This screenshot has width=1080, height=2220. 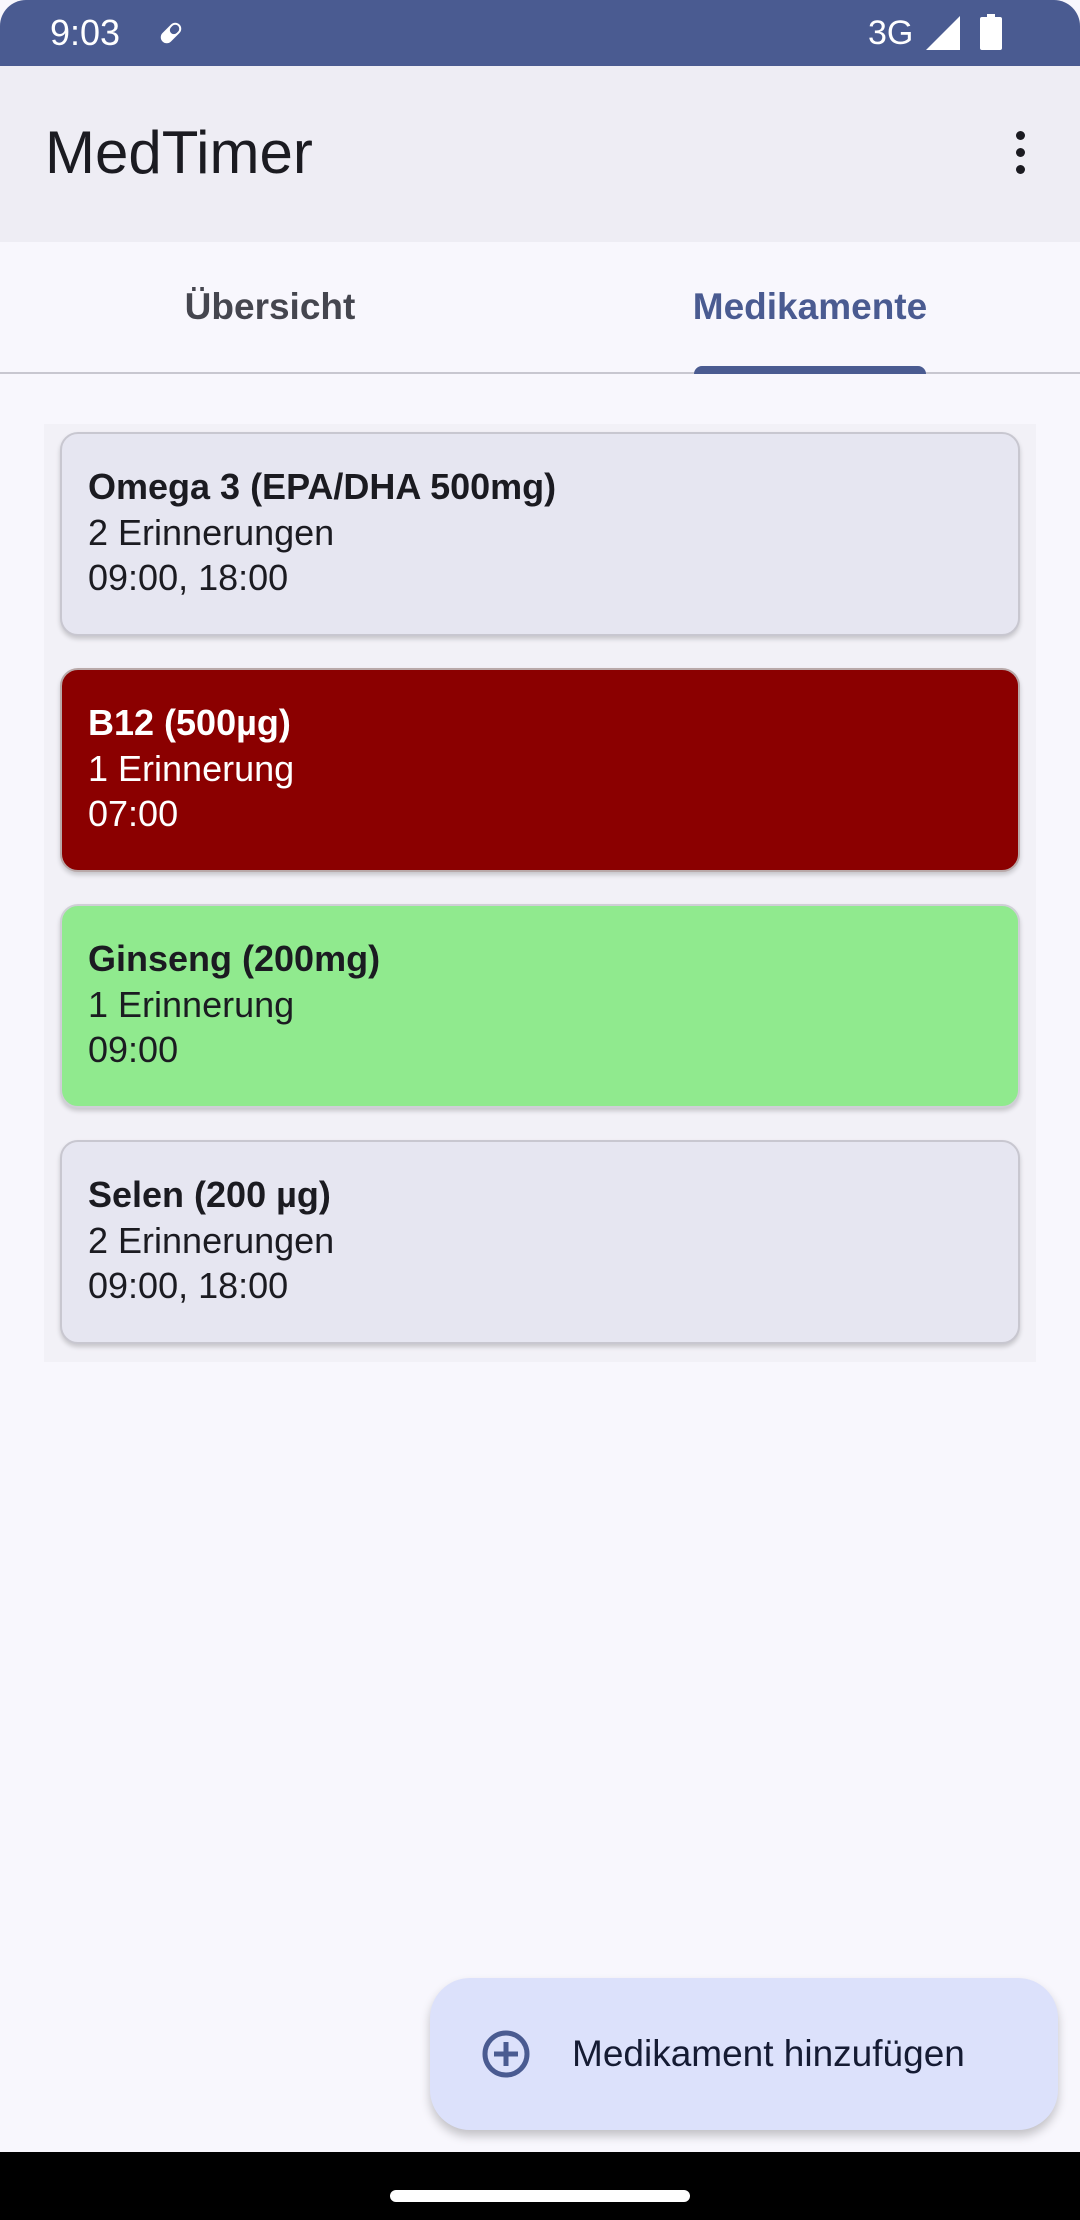 What do you see at coordinates (810, 370) in the screenshot?
I see `tab-indicator` at bounding box center [810, 370].